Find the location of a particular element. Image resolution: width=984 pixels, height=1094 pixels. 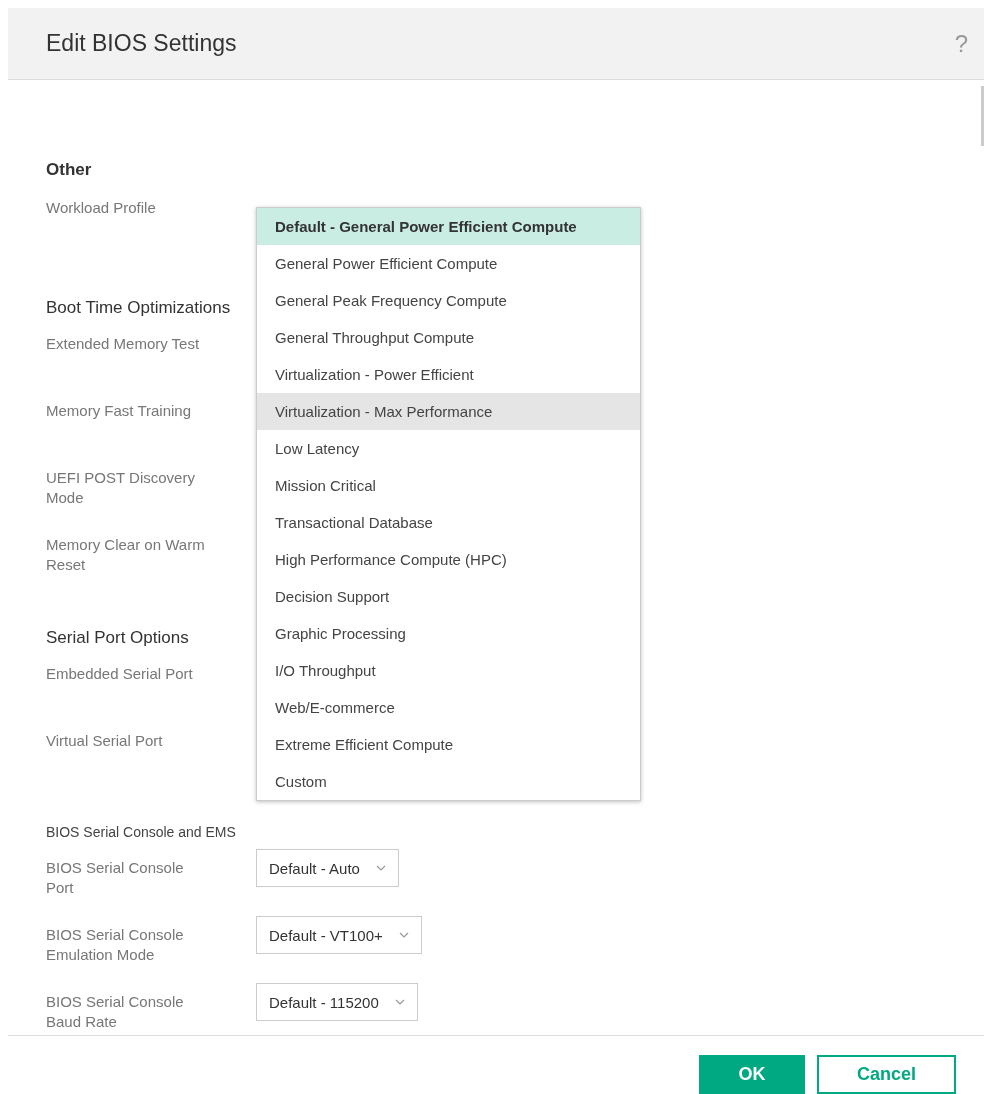

section-heading: Serial Port Options is located at coordinates (117, 638).